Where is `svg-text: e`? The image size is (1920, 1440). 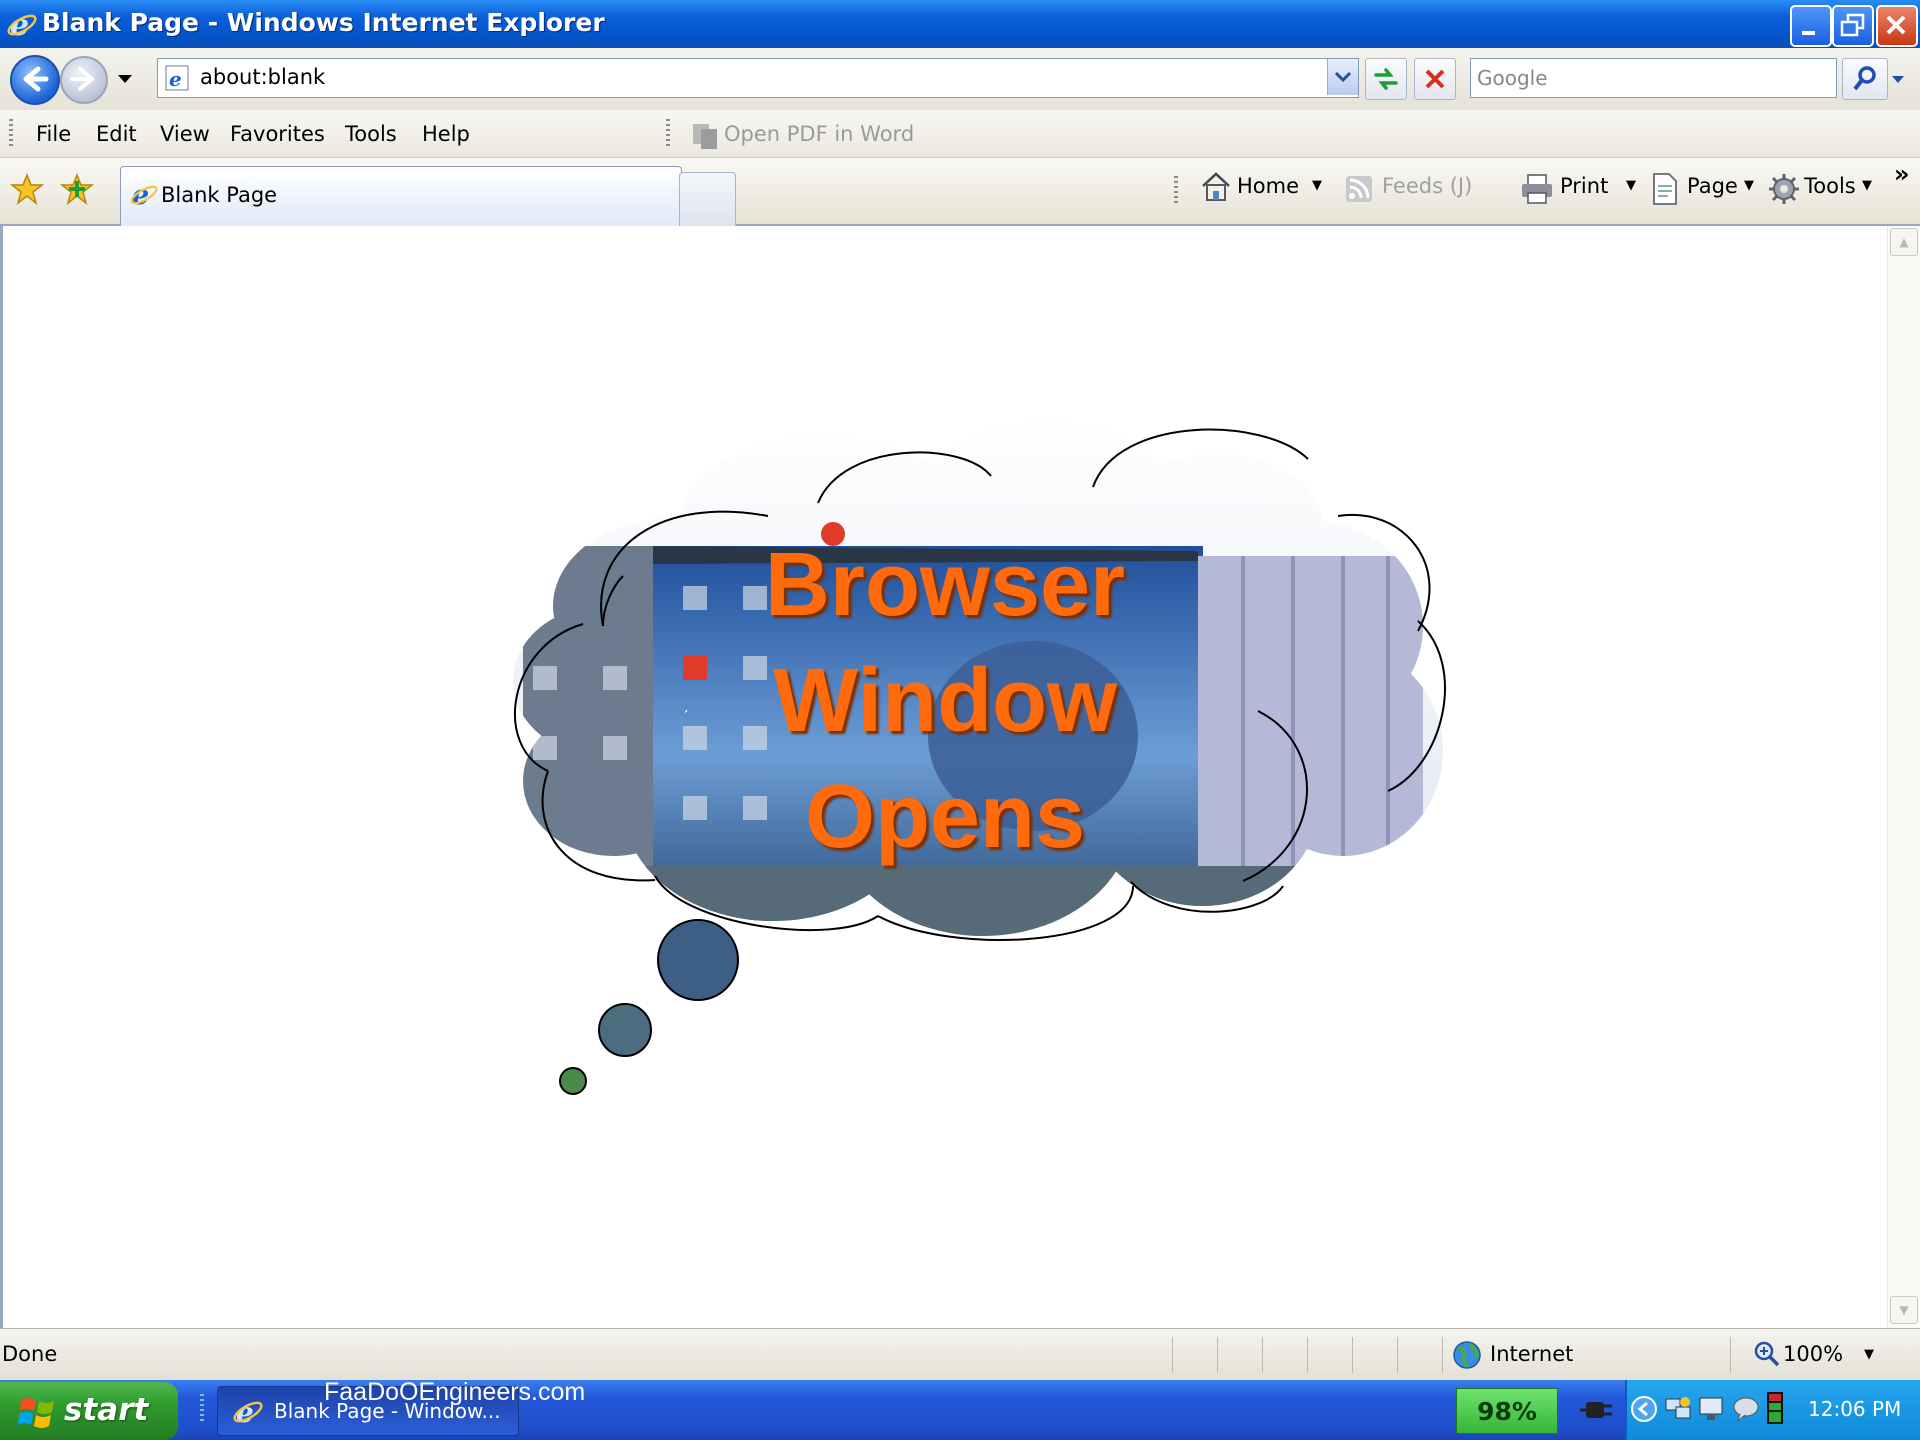 svg-text: e is located at coordinates (175, 79).